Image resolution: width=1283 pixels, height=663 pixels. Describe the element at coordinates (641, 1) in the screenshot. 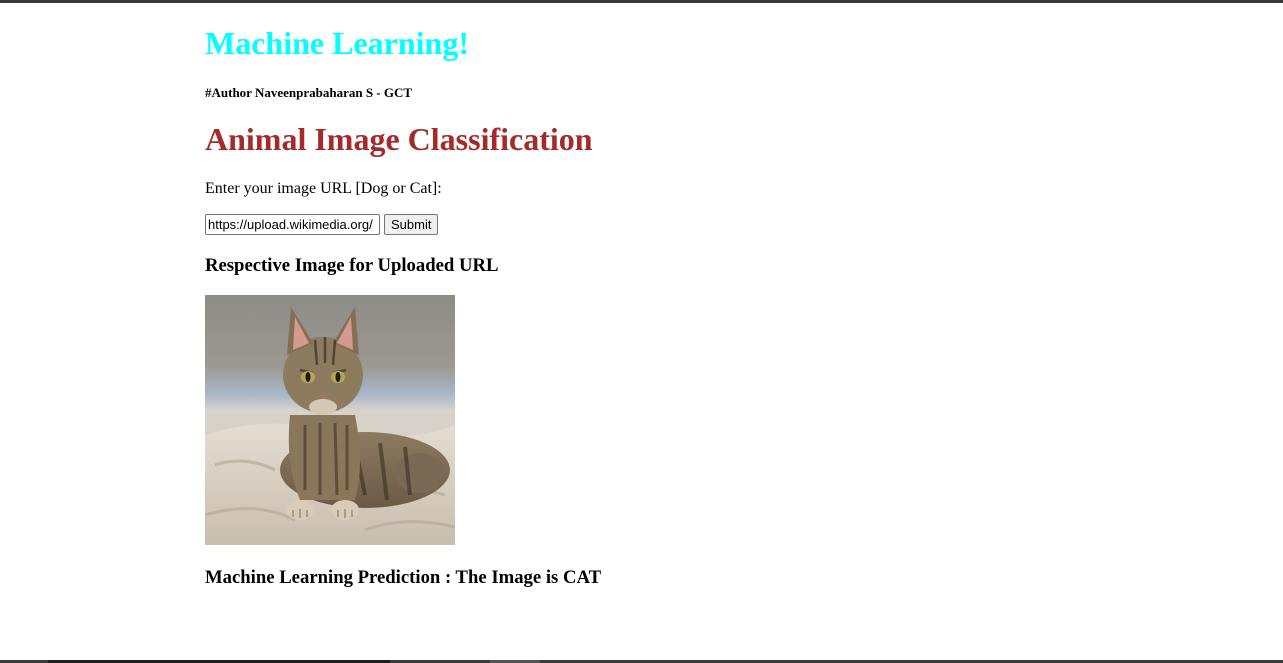

I see `window-top-border` at that location.